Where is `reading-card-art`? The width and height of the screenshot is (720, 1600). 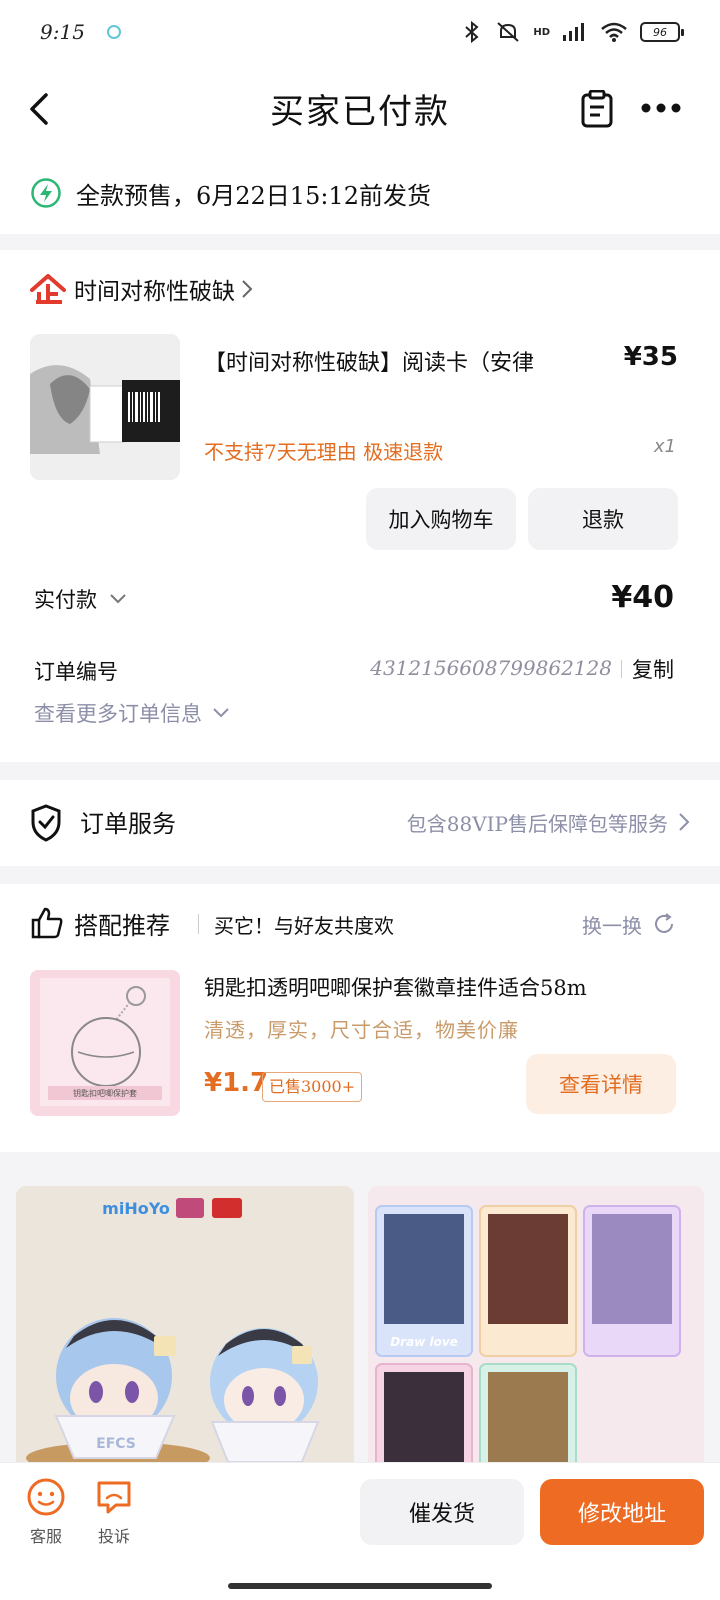
reading-card-art is located at coordinates (105, 407).